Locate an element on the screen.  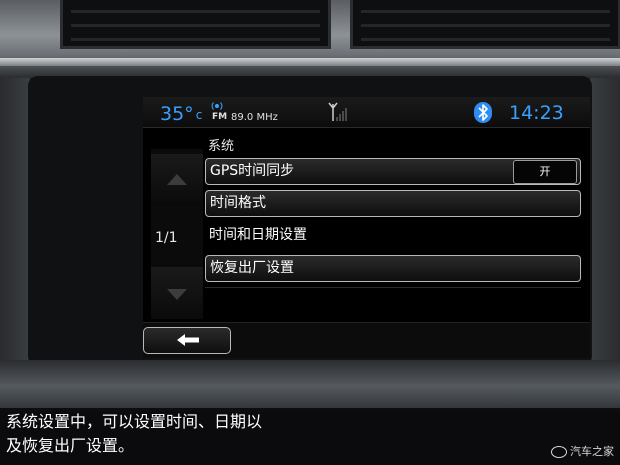
back-arrow-icon is located at coordinates (188, 340).